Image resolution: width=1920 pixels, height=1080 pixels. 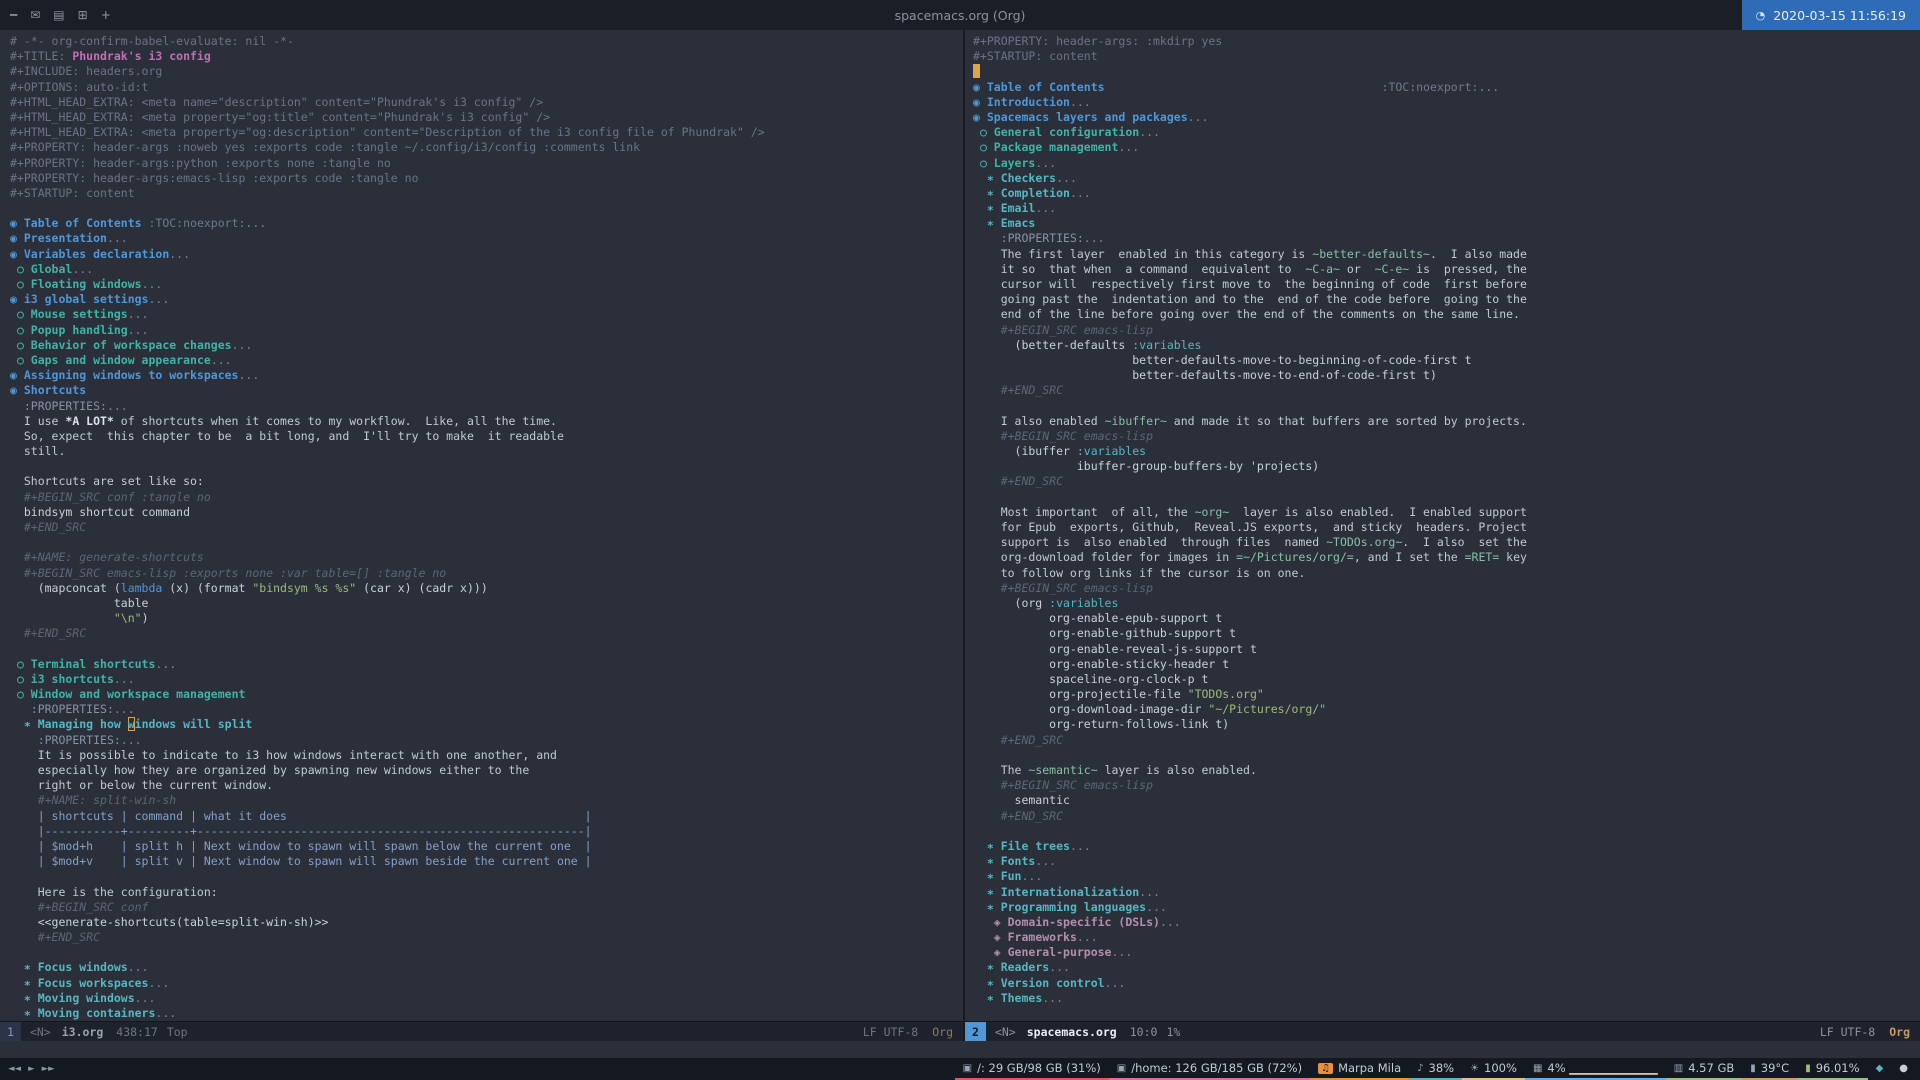 What do you see at coordinates (1446, 466) in the screenshot?
I see `buffer-line: ibuffer-group-buffers-by 'projects)` at bounding box center [1446, 466].